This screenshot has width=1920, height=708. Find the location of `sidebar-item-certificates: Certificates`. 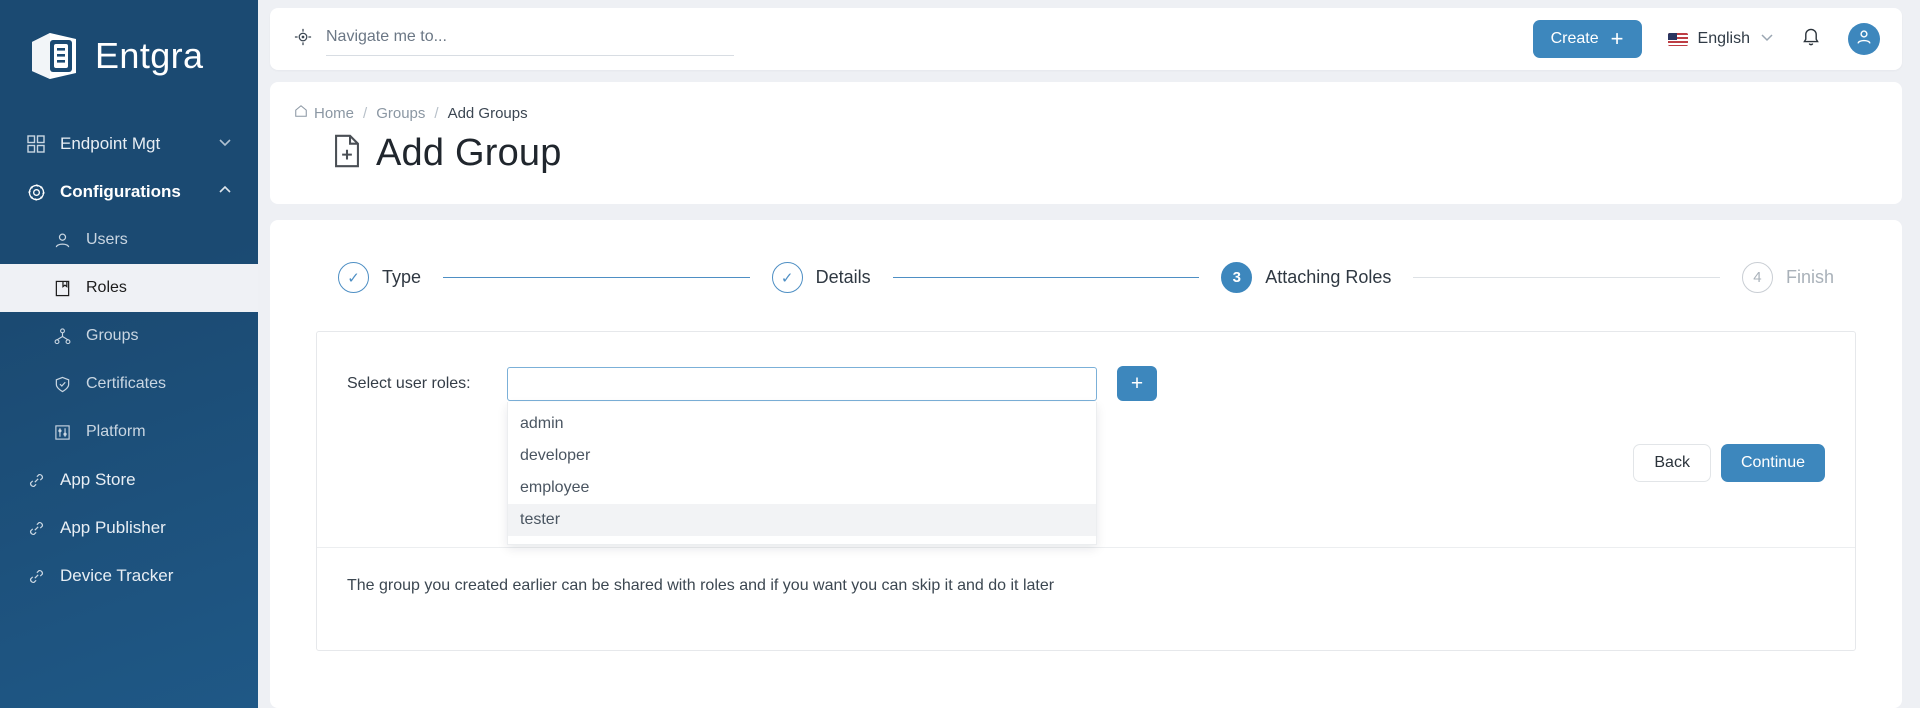

sidebar-item-certificates: Certificates is located at coordinates (129, 384).